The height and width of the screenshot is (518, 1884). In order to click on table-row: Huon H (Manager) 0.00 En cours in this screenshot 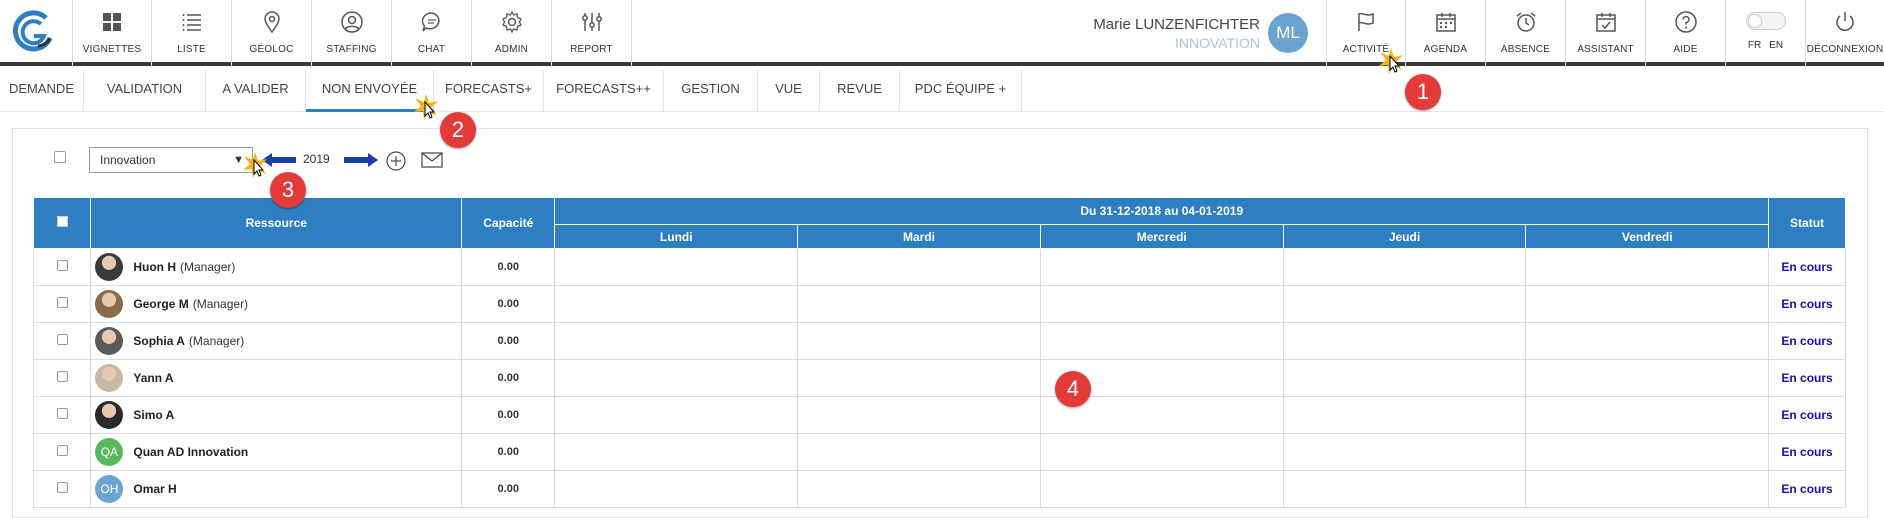, I will do `click(939, 267)`.